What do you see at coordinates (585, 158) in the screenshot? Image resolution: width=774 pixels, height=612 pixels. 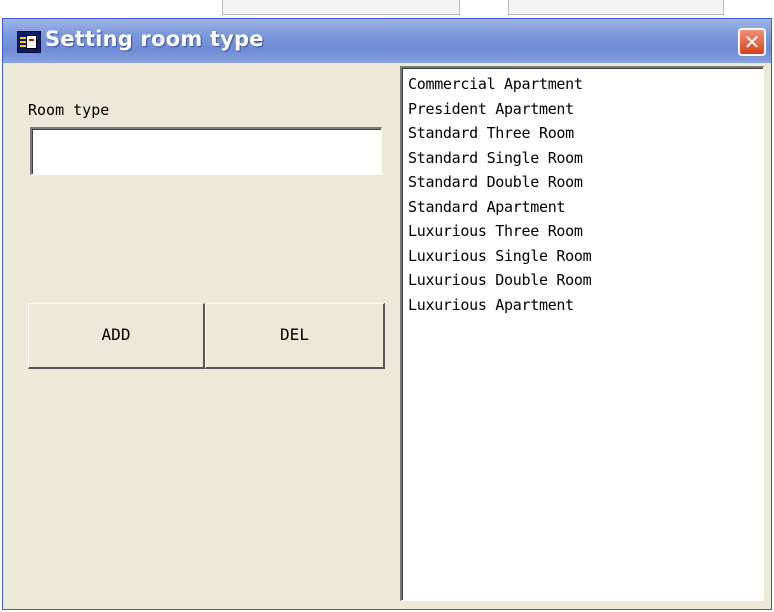 I see `list-item: Standard Single Room` at bounding box center [585, 158].